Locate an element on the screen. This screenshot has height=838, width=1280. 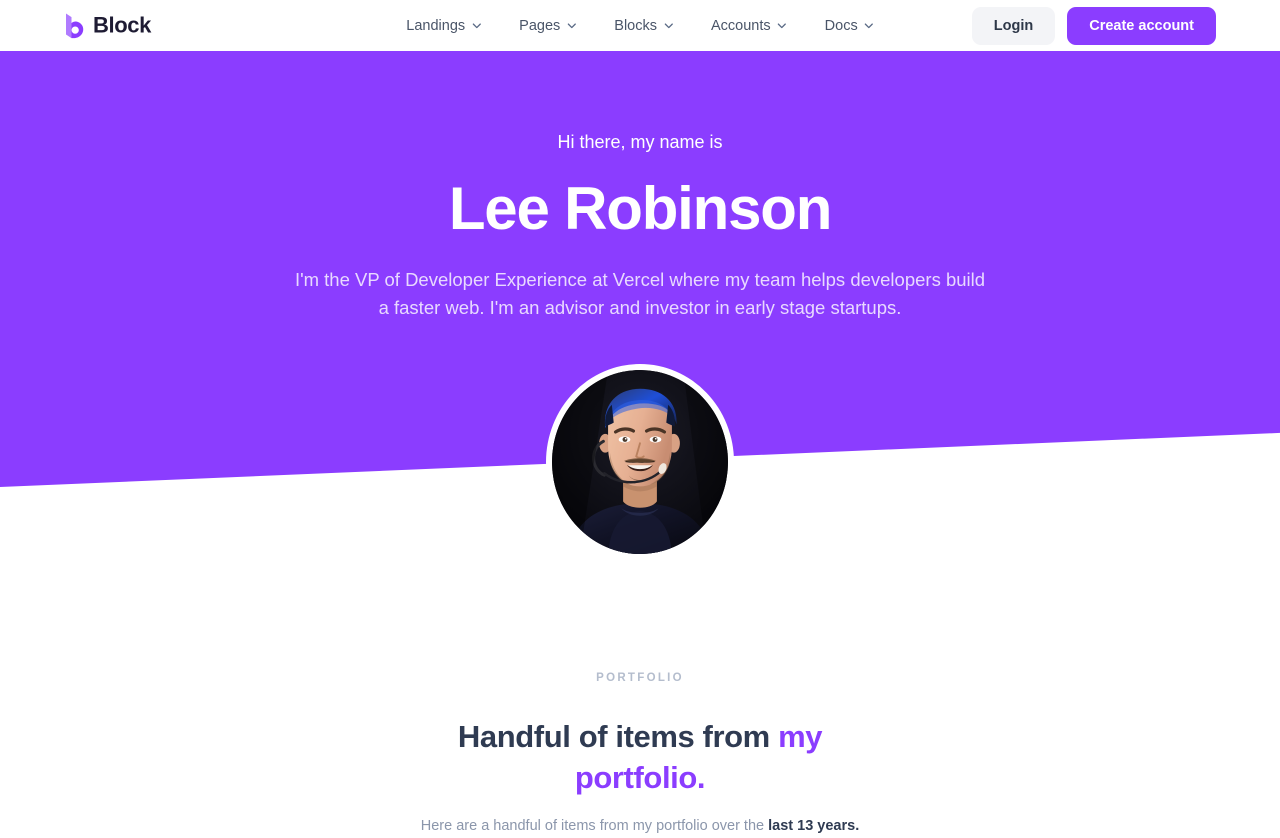
avatar is located at coordinates (640, 462).